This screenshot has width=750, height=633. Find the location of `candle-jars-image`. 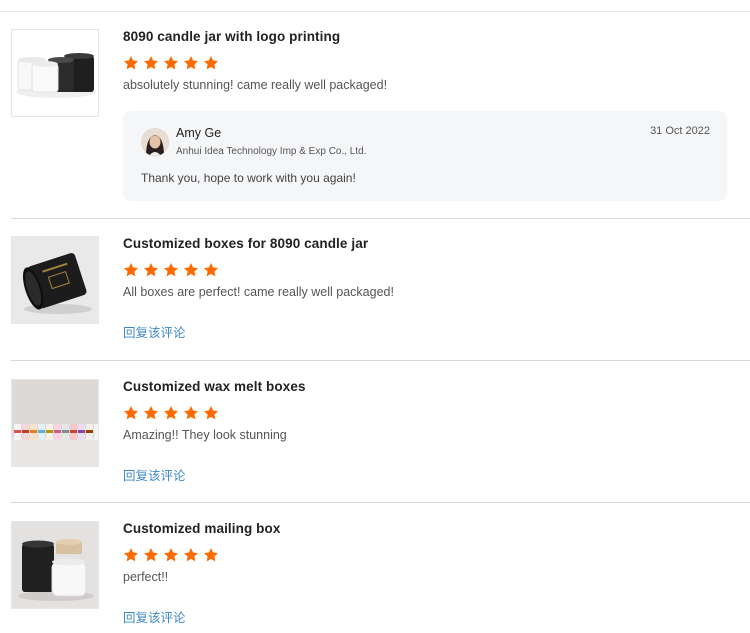

candle-jars-image is located at coordinates (55, 73).